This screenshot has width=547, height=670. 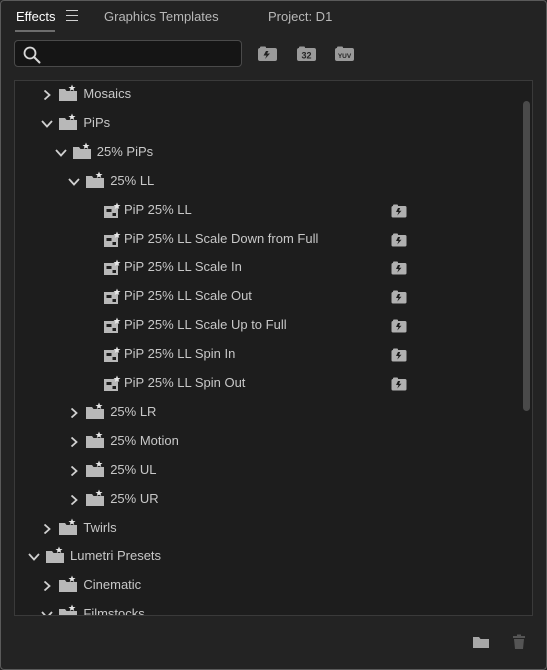 What do you see at coordinates (267, 557) in the screenshot?
I see `tree-folder-row: Lumetri Presets` at bounding box center [267, 557].